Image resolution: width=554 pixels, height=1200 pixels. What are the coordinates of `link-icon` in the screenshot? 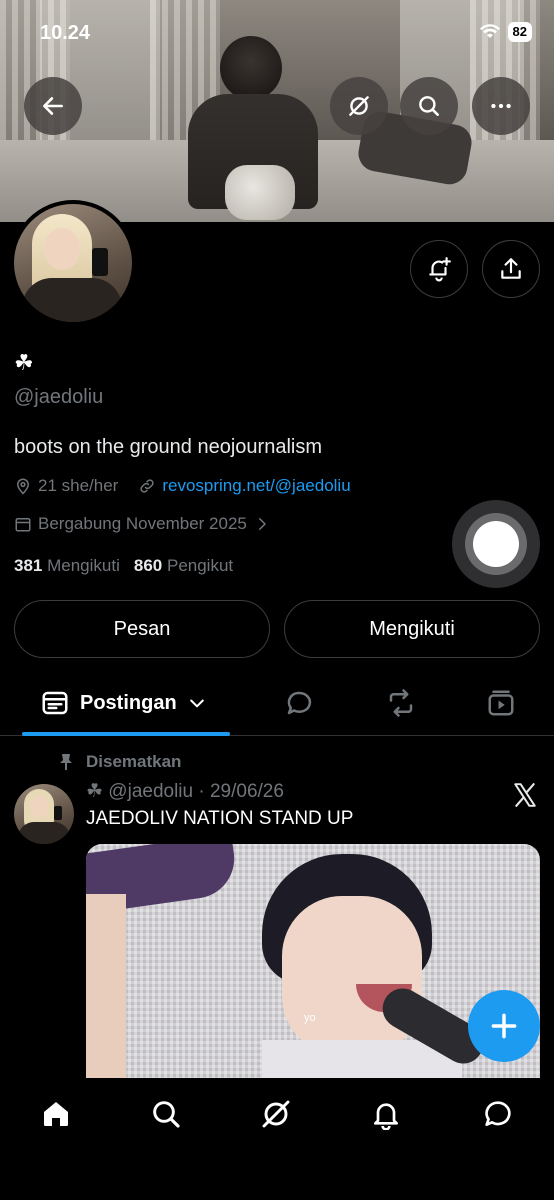 It's located at (147, 486).